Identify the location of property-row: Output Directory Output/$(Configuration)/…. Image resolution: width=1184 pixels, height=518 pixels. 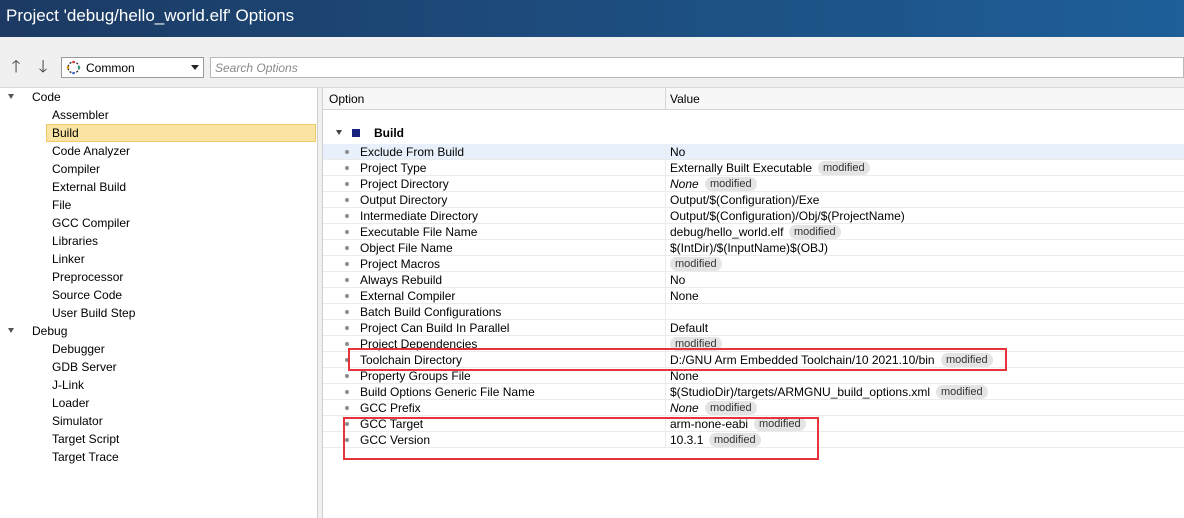
(753, 200).